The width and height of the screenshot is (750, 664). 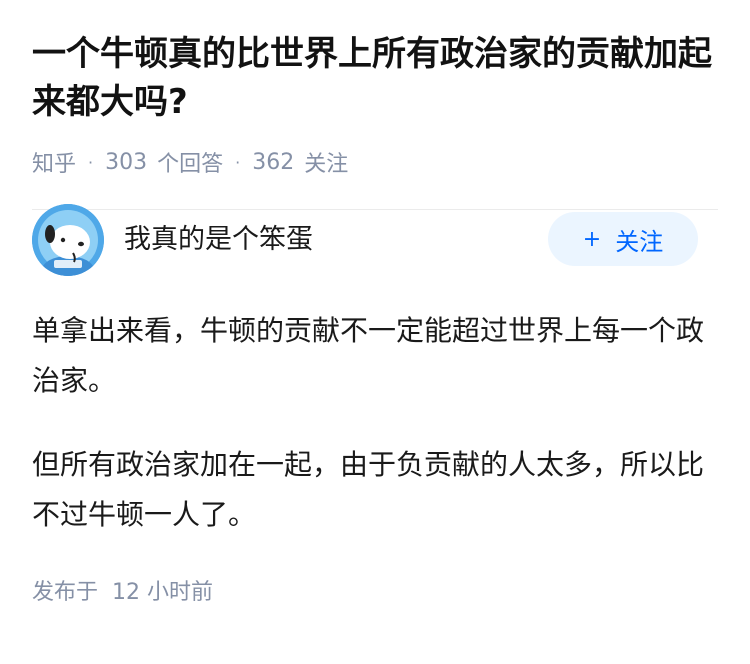 What do you see at coordinates (126, 162) in the screenshot?
I see `answers-count: 303` at bounding box center [126, 162].